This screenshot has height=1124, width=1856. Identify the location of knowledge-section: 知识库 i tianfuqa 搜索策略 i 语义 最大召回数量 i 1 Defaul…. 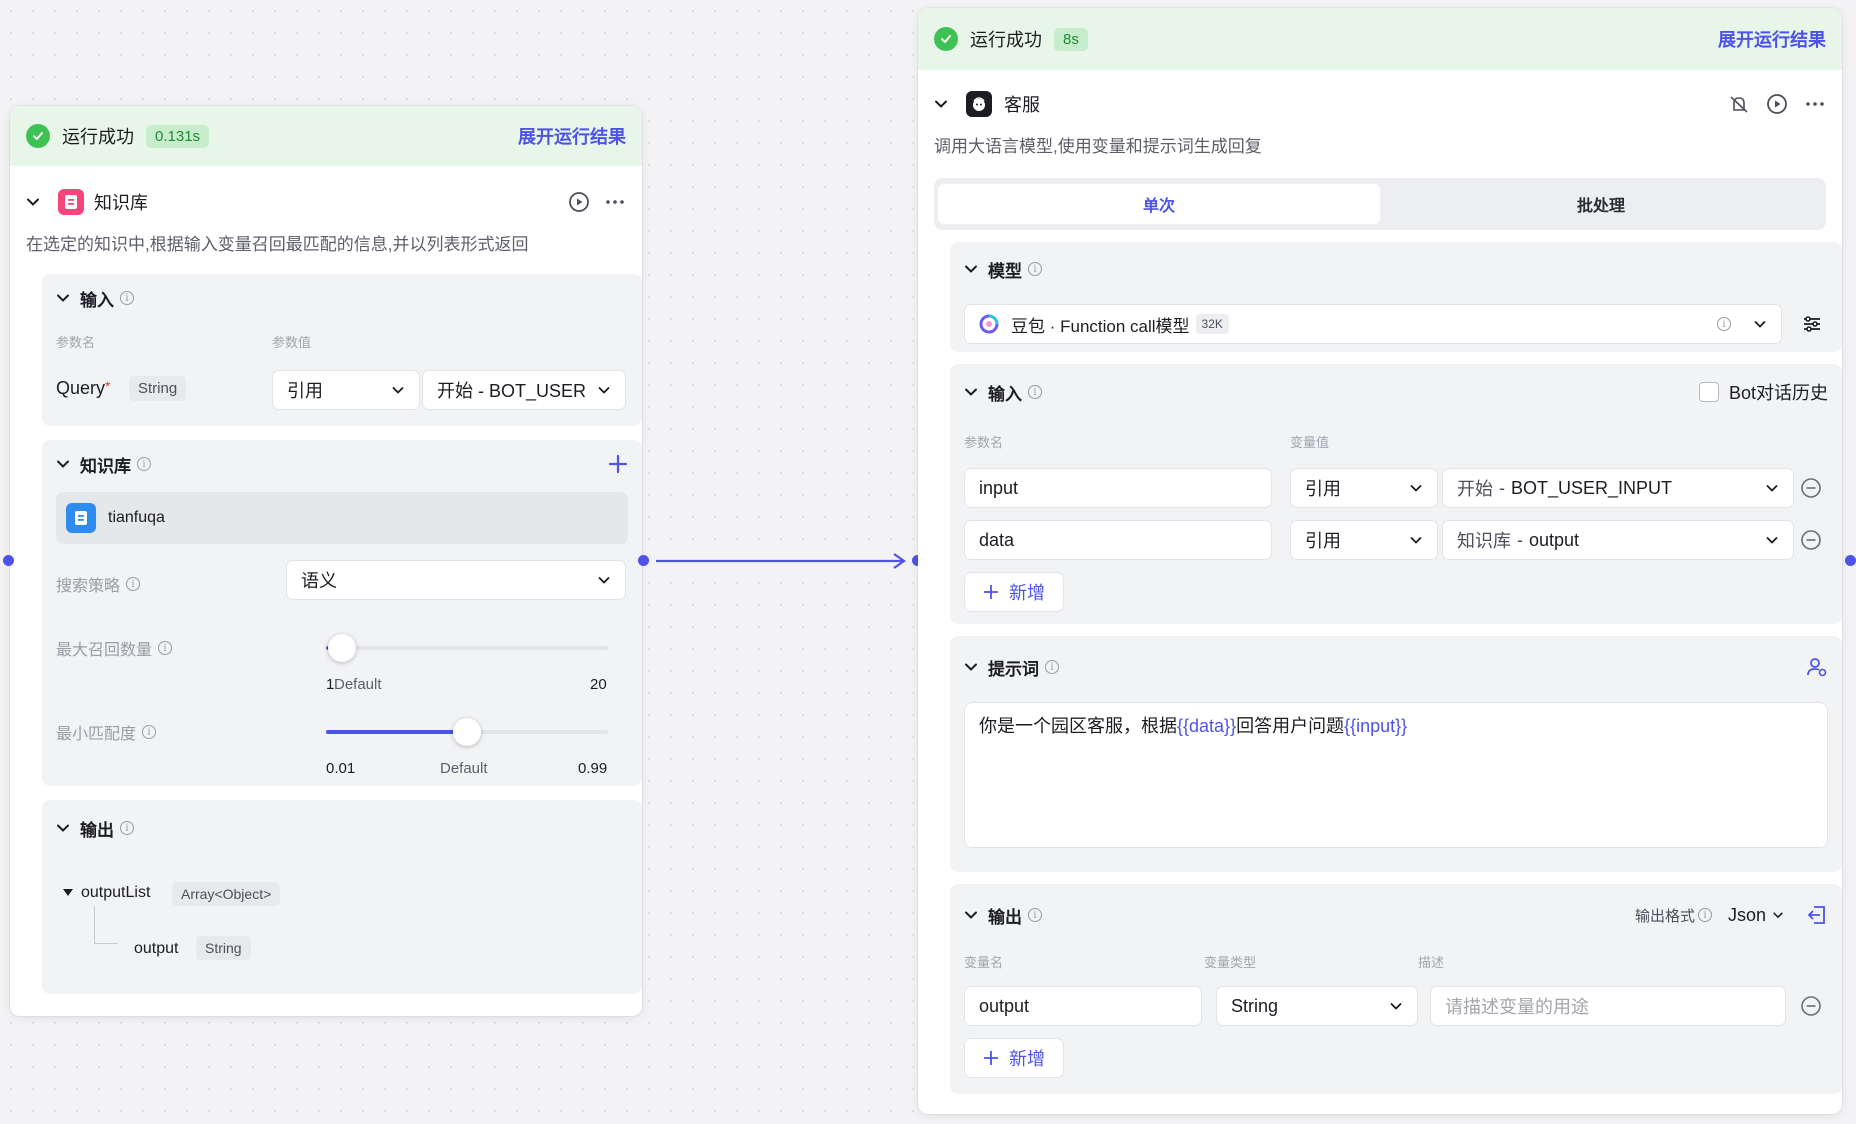
(342, 613).